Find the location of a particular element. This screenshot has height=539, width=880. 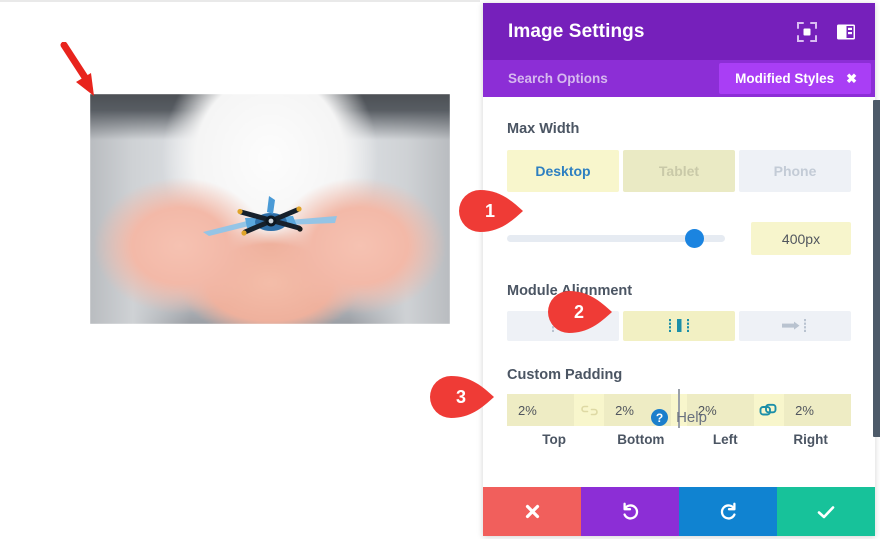

slider-handle is located at coordinates (695, 238).